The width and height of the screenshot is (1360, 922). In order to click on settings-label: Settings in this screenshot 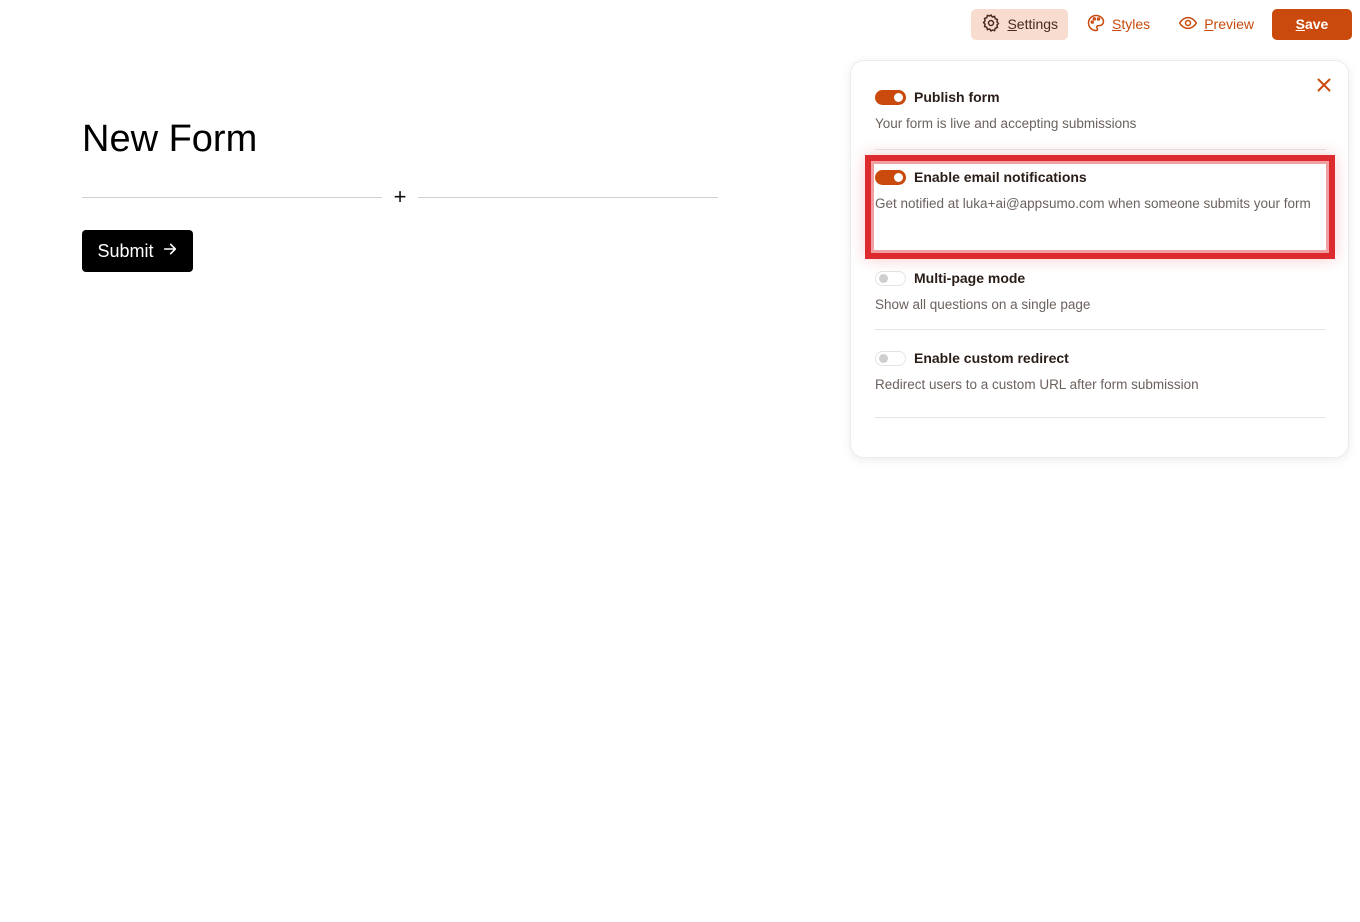, I will do `click(1033, 24)`.